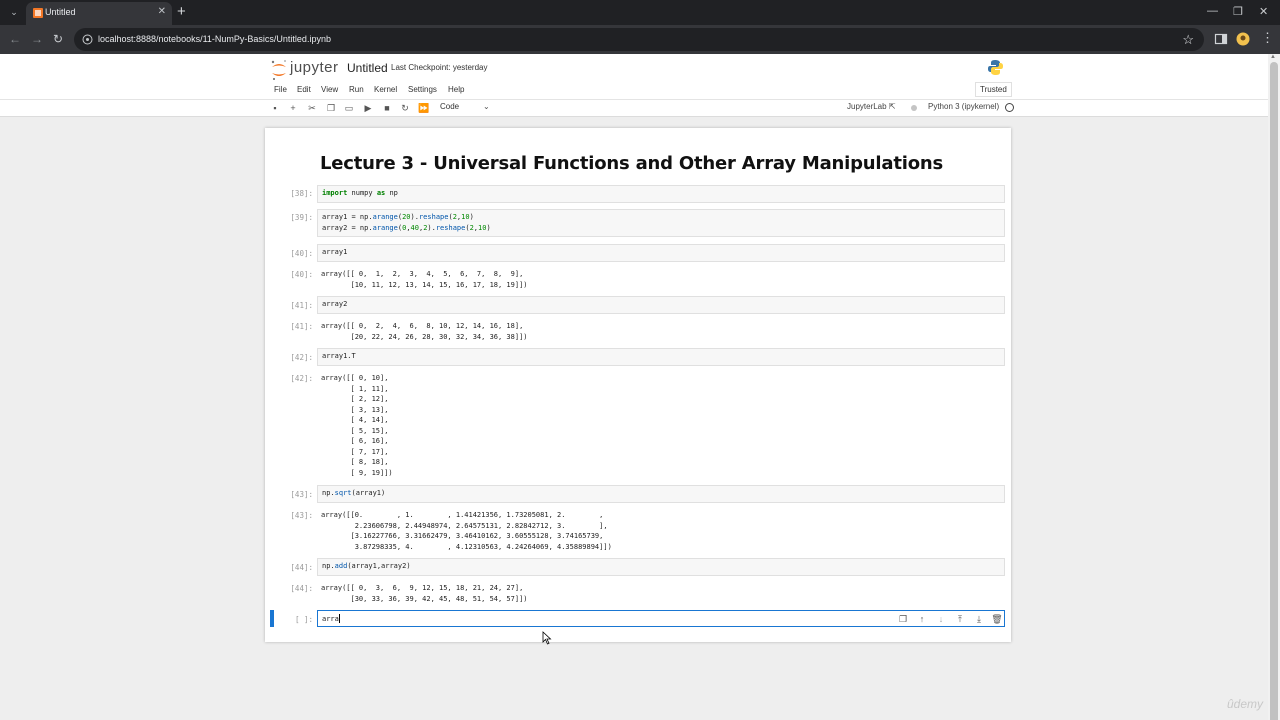  I want to click on restart-run-all-icon: ⏩, so click(424, 108).